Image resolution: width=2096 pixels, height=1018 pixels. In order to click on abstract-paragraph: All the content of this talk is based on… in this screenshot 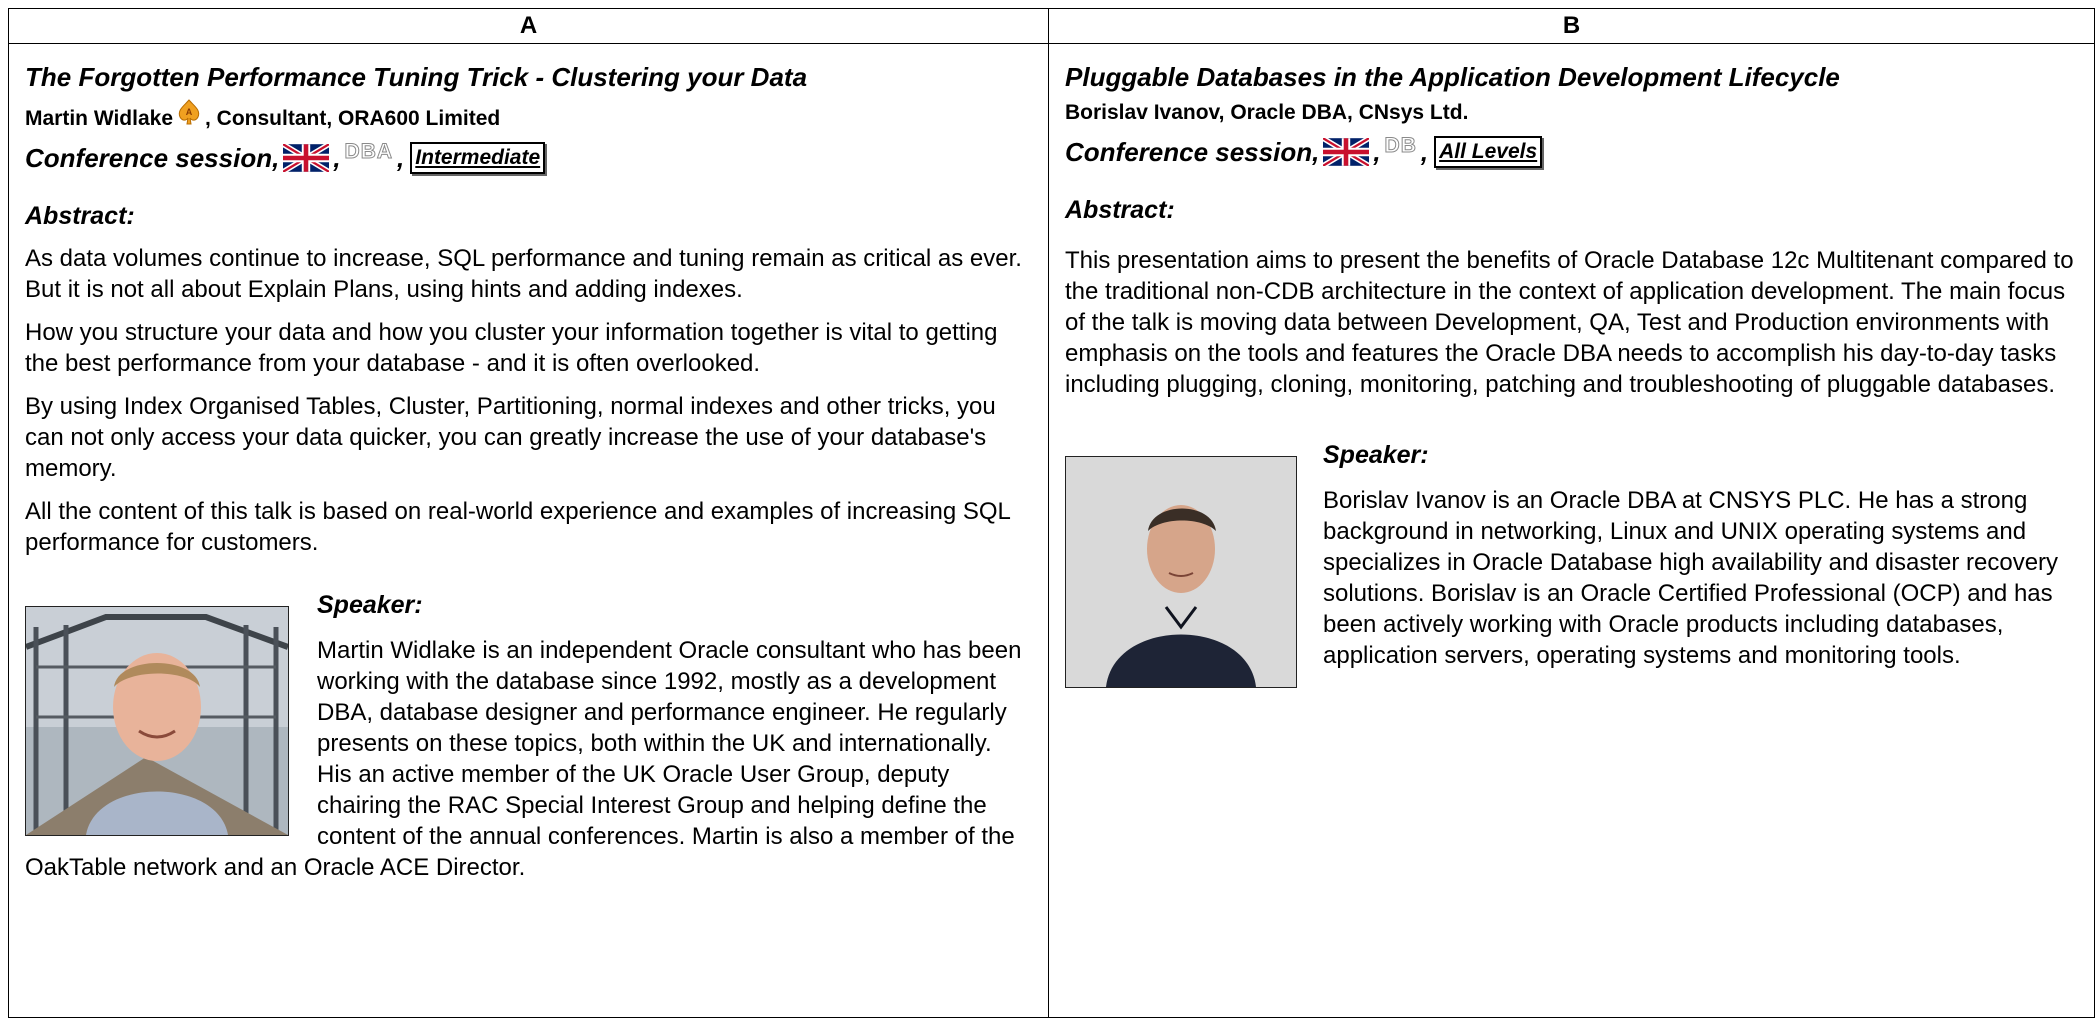, I will do `click(517, 527)`.